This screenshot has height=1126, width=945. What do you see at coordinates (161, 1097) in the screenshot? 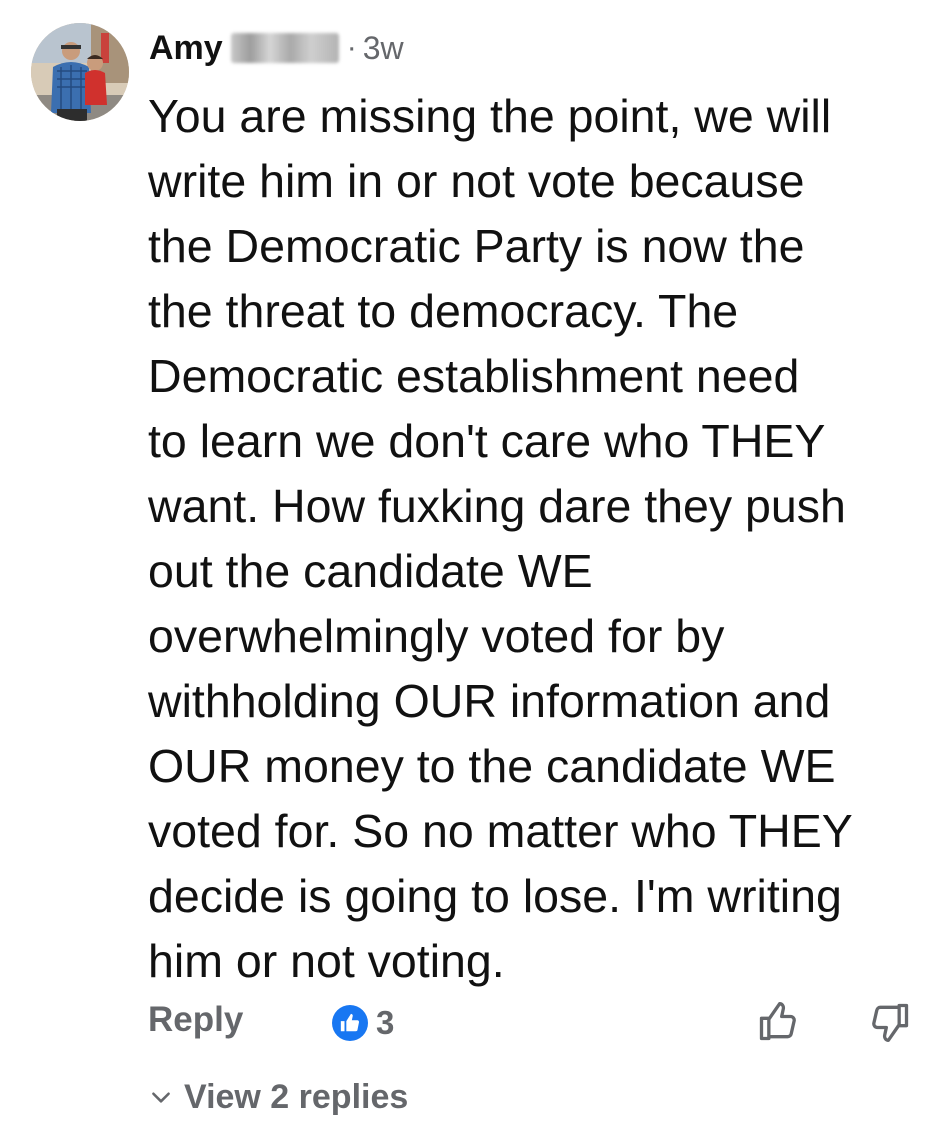
I see `chevron-down-icon` at bounding box center [161, 1097].